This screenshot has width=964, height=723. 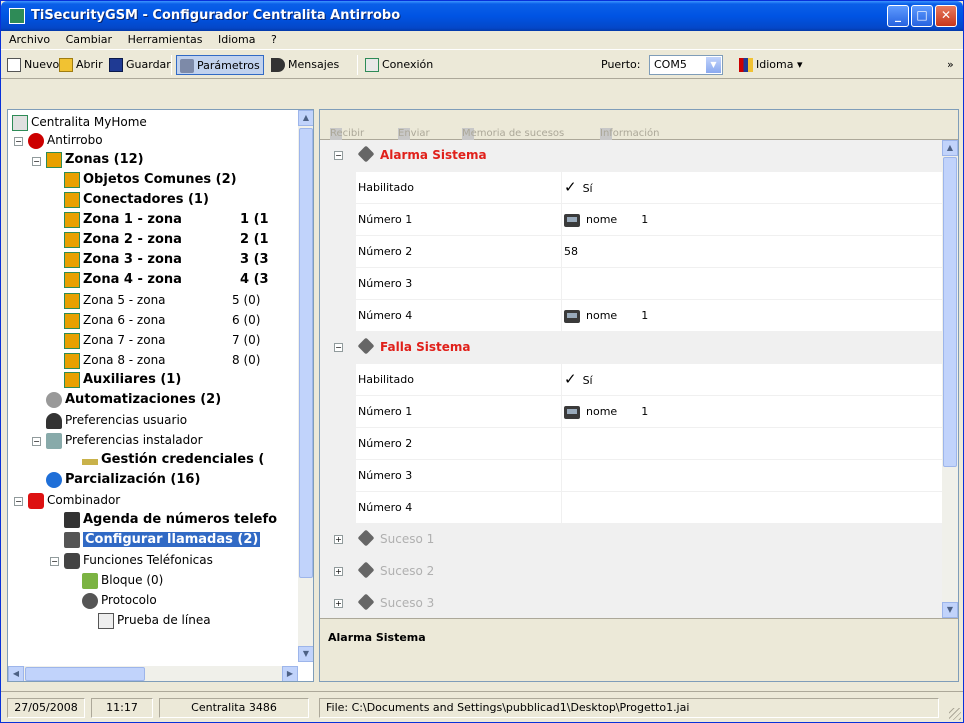 I want to click on close-button: ✕, so click(x=946, y=16).